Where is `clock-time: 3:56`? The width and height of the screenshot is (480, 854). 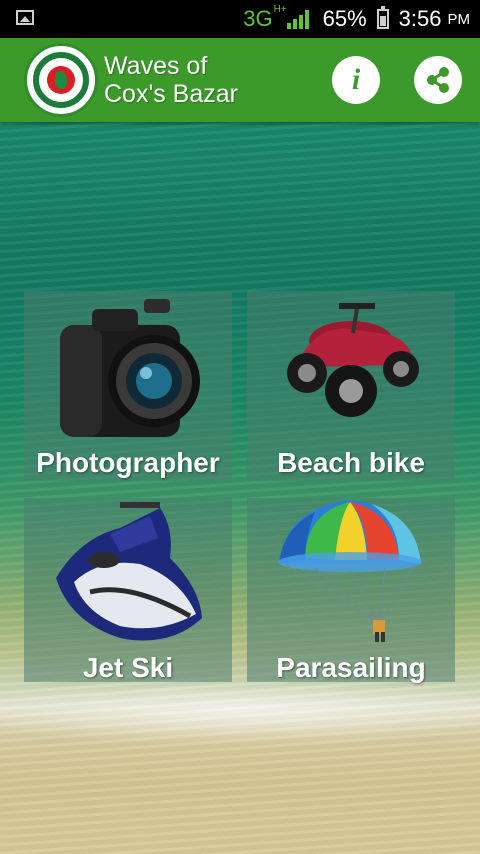 clock-time: 3:56 is located at coordinates (420, 18).